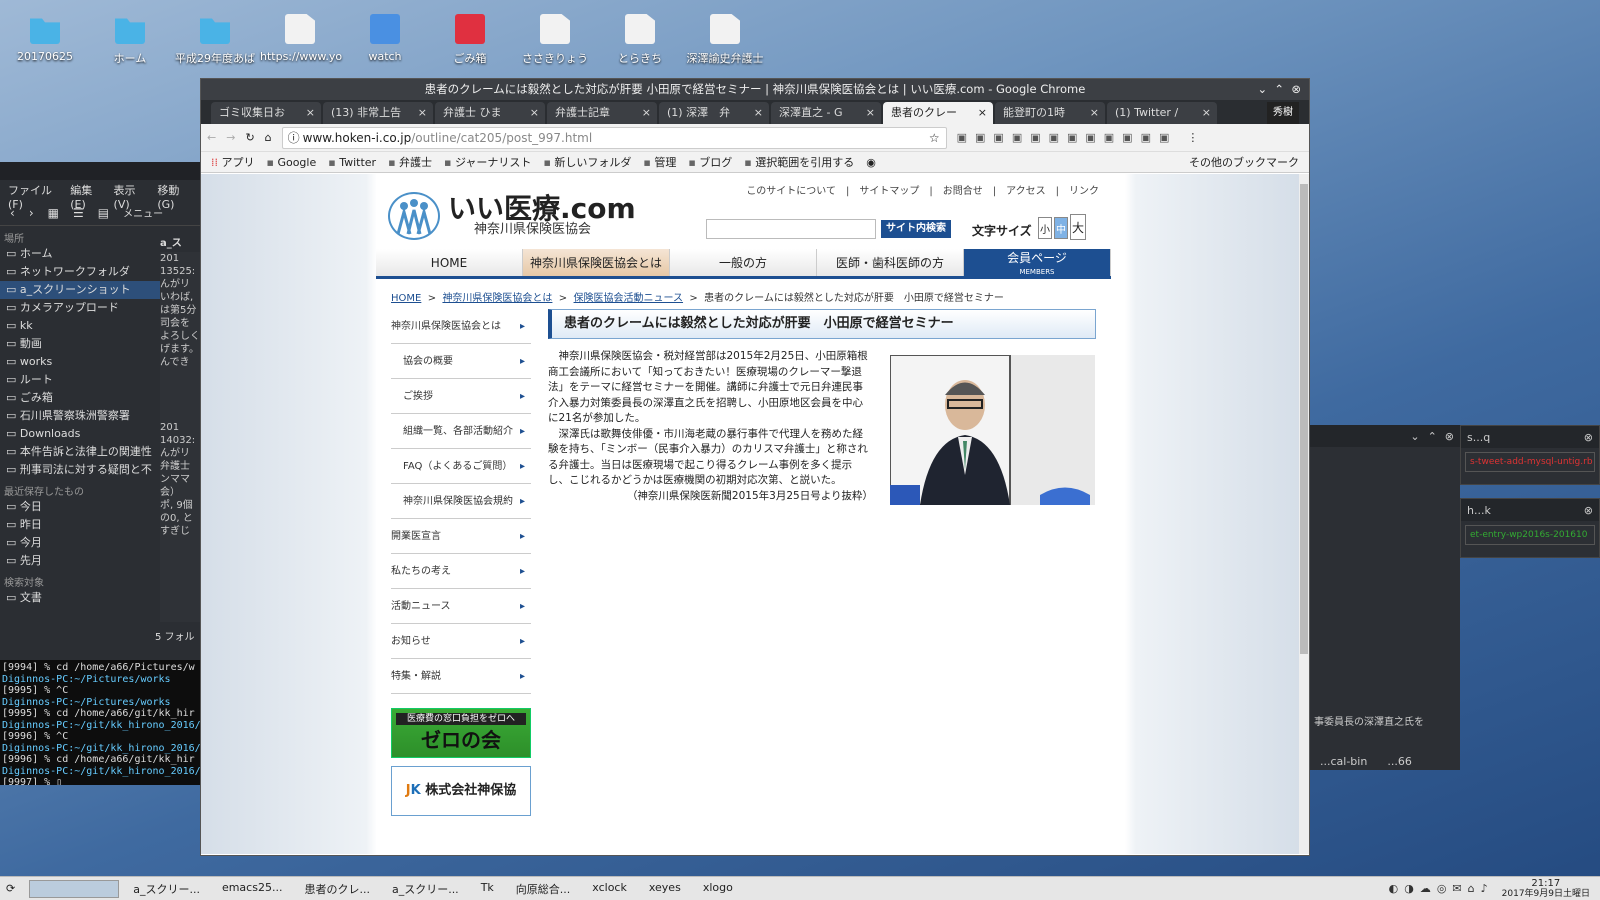  What do you see at coordinates (1067, 137) in the screenshot?
I see `extension-icons: ▣▣▣▣▣▣▣▣▣▣▣▣` at bounding box center [1067, 137].